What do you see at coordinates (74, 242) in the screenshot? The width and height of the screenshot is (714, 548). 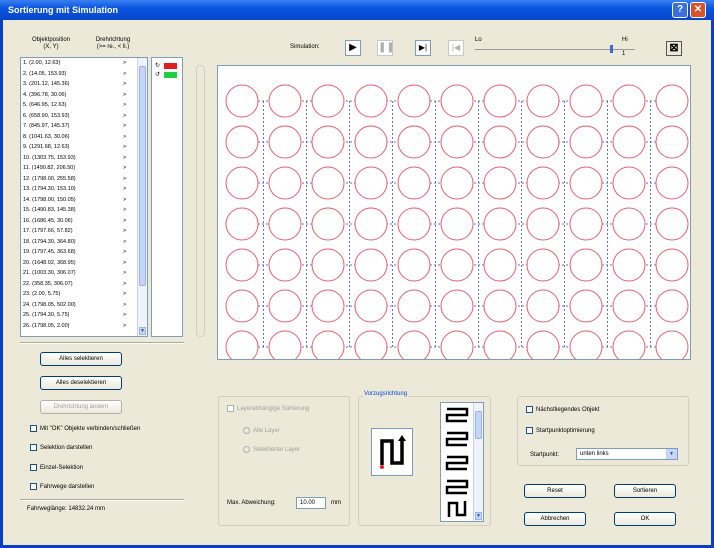 I see `list-item: 18. (1794.30, 364.80) >` at bounding box center [74, 242].